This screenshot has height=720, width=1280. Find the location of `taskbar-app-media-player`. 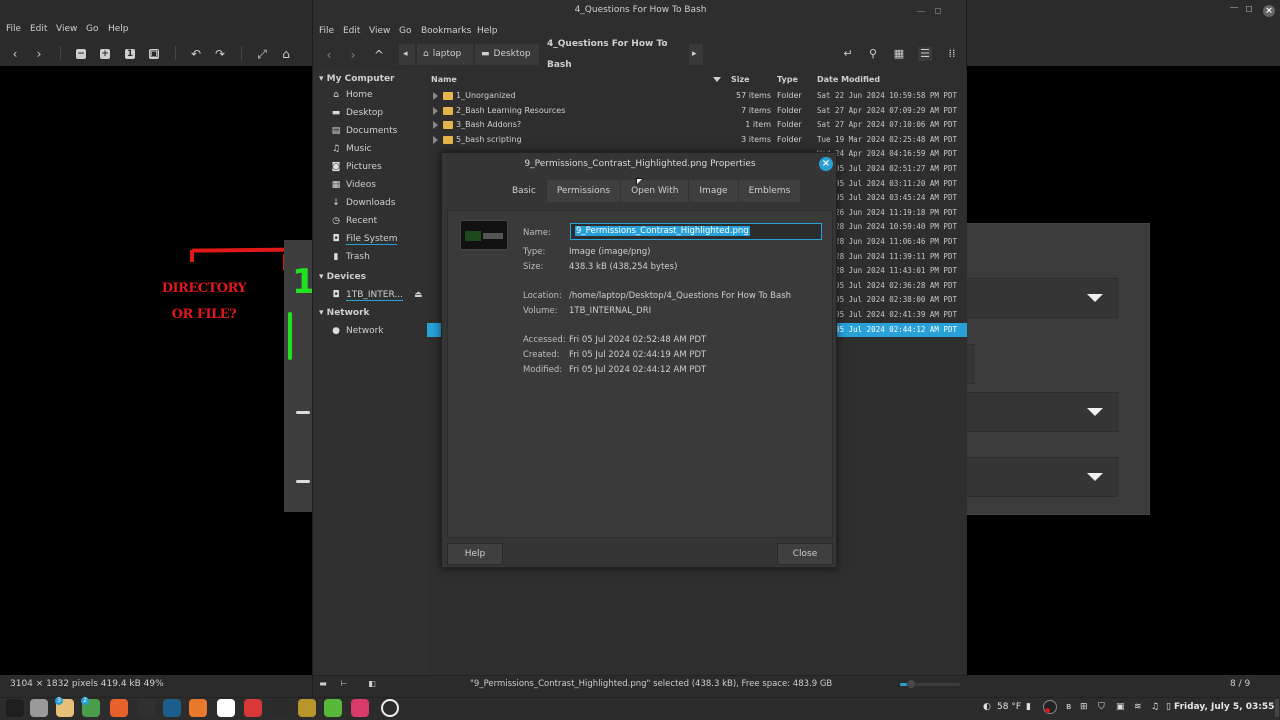

taskbar-app-media-player is located at coordinates (198, 708).